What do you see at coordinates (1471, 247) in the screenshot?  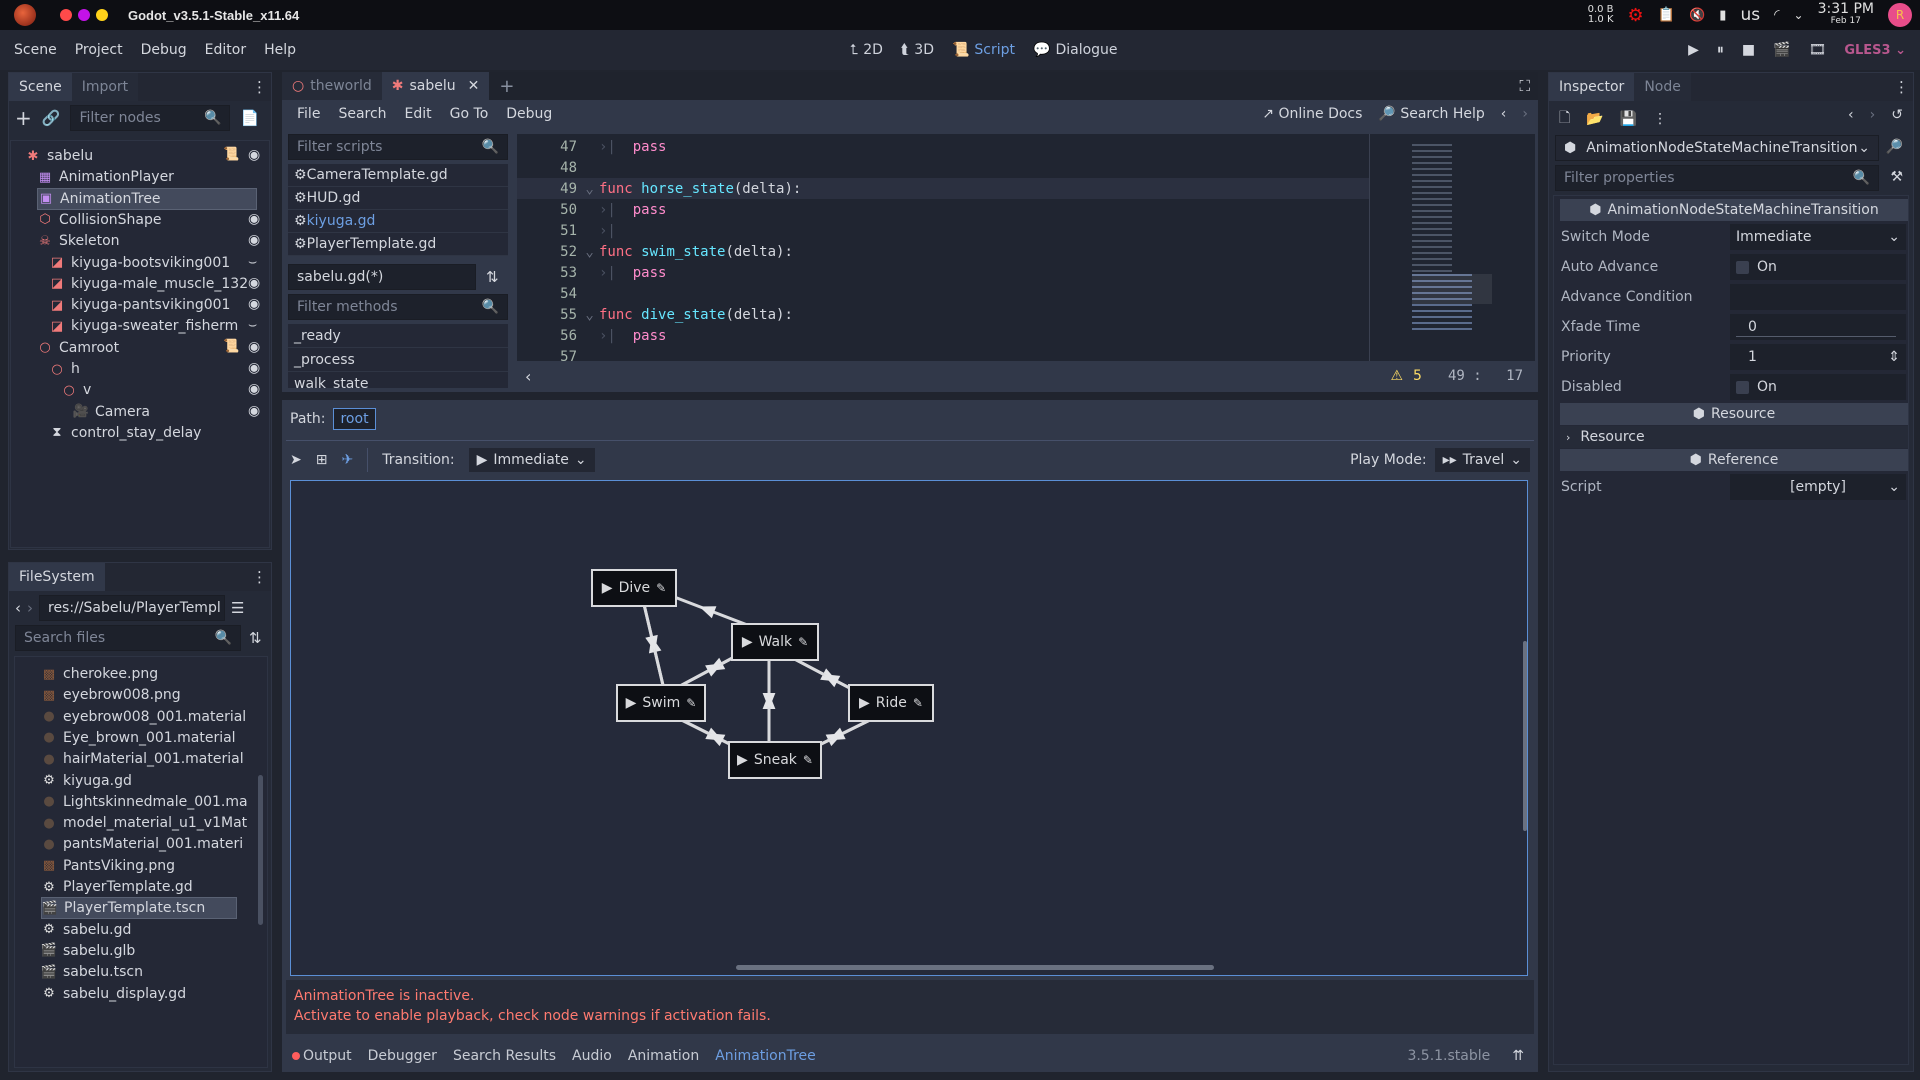 I see `minimap` at bounding box center [1471, 247].